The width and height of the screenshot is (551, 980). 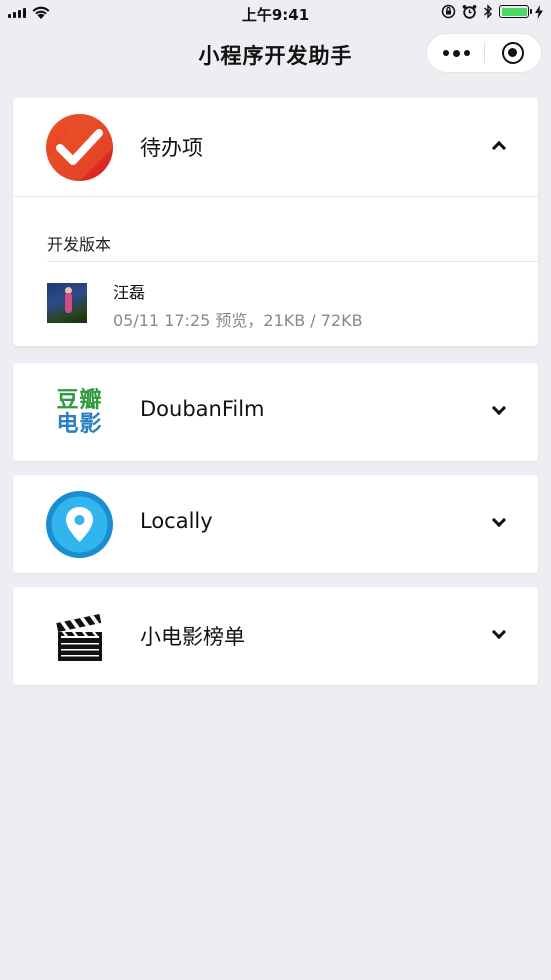 What do you see at coordinates (79, 637) in the screenshot?
I see `clapperboard-icon` at bounding box center [79, 637].